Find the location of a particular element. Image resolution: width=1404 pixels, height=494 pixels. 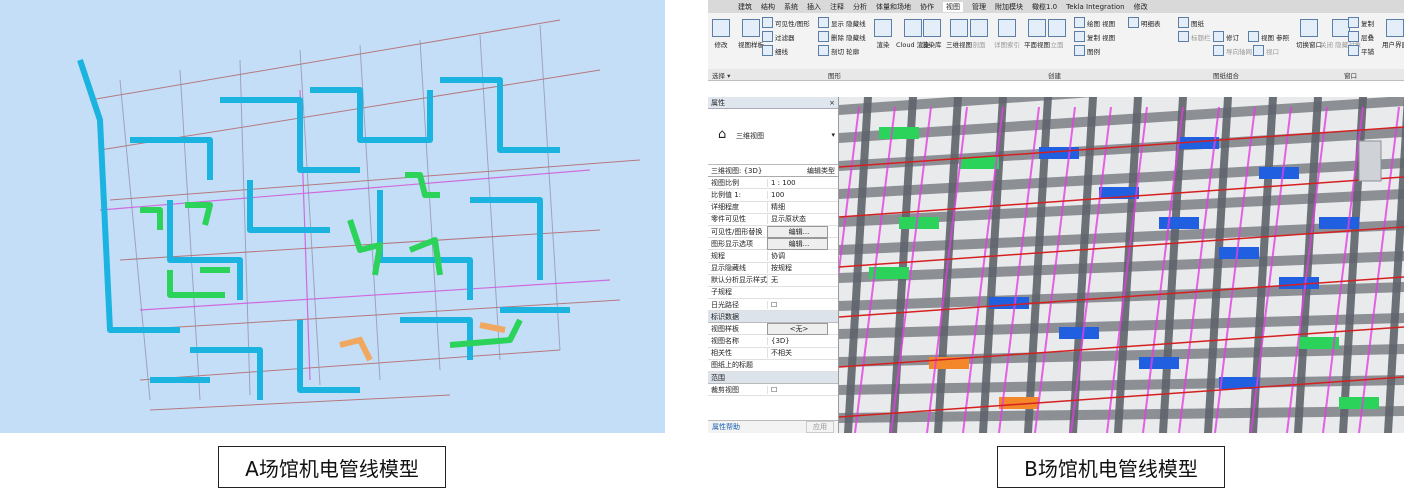

tab-olive: 橄榄1.0 is located at coordinates (1044, 7).